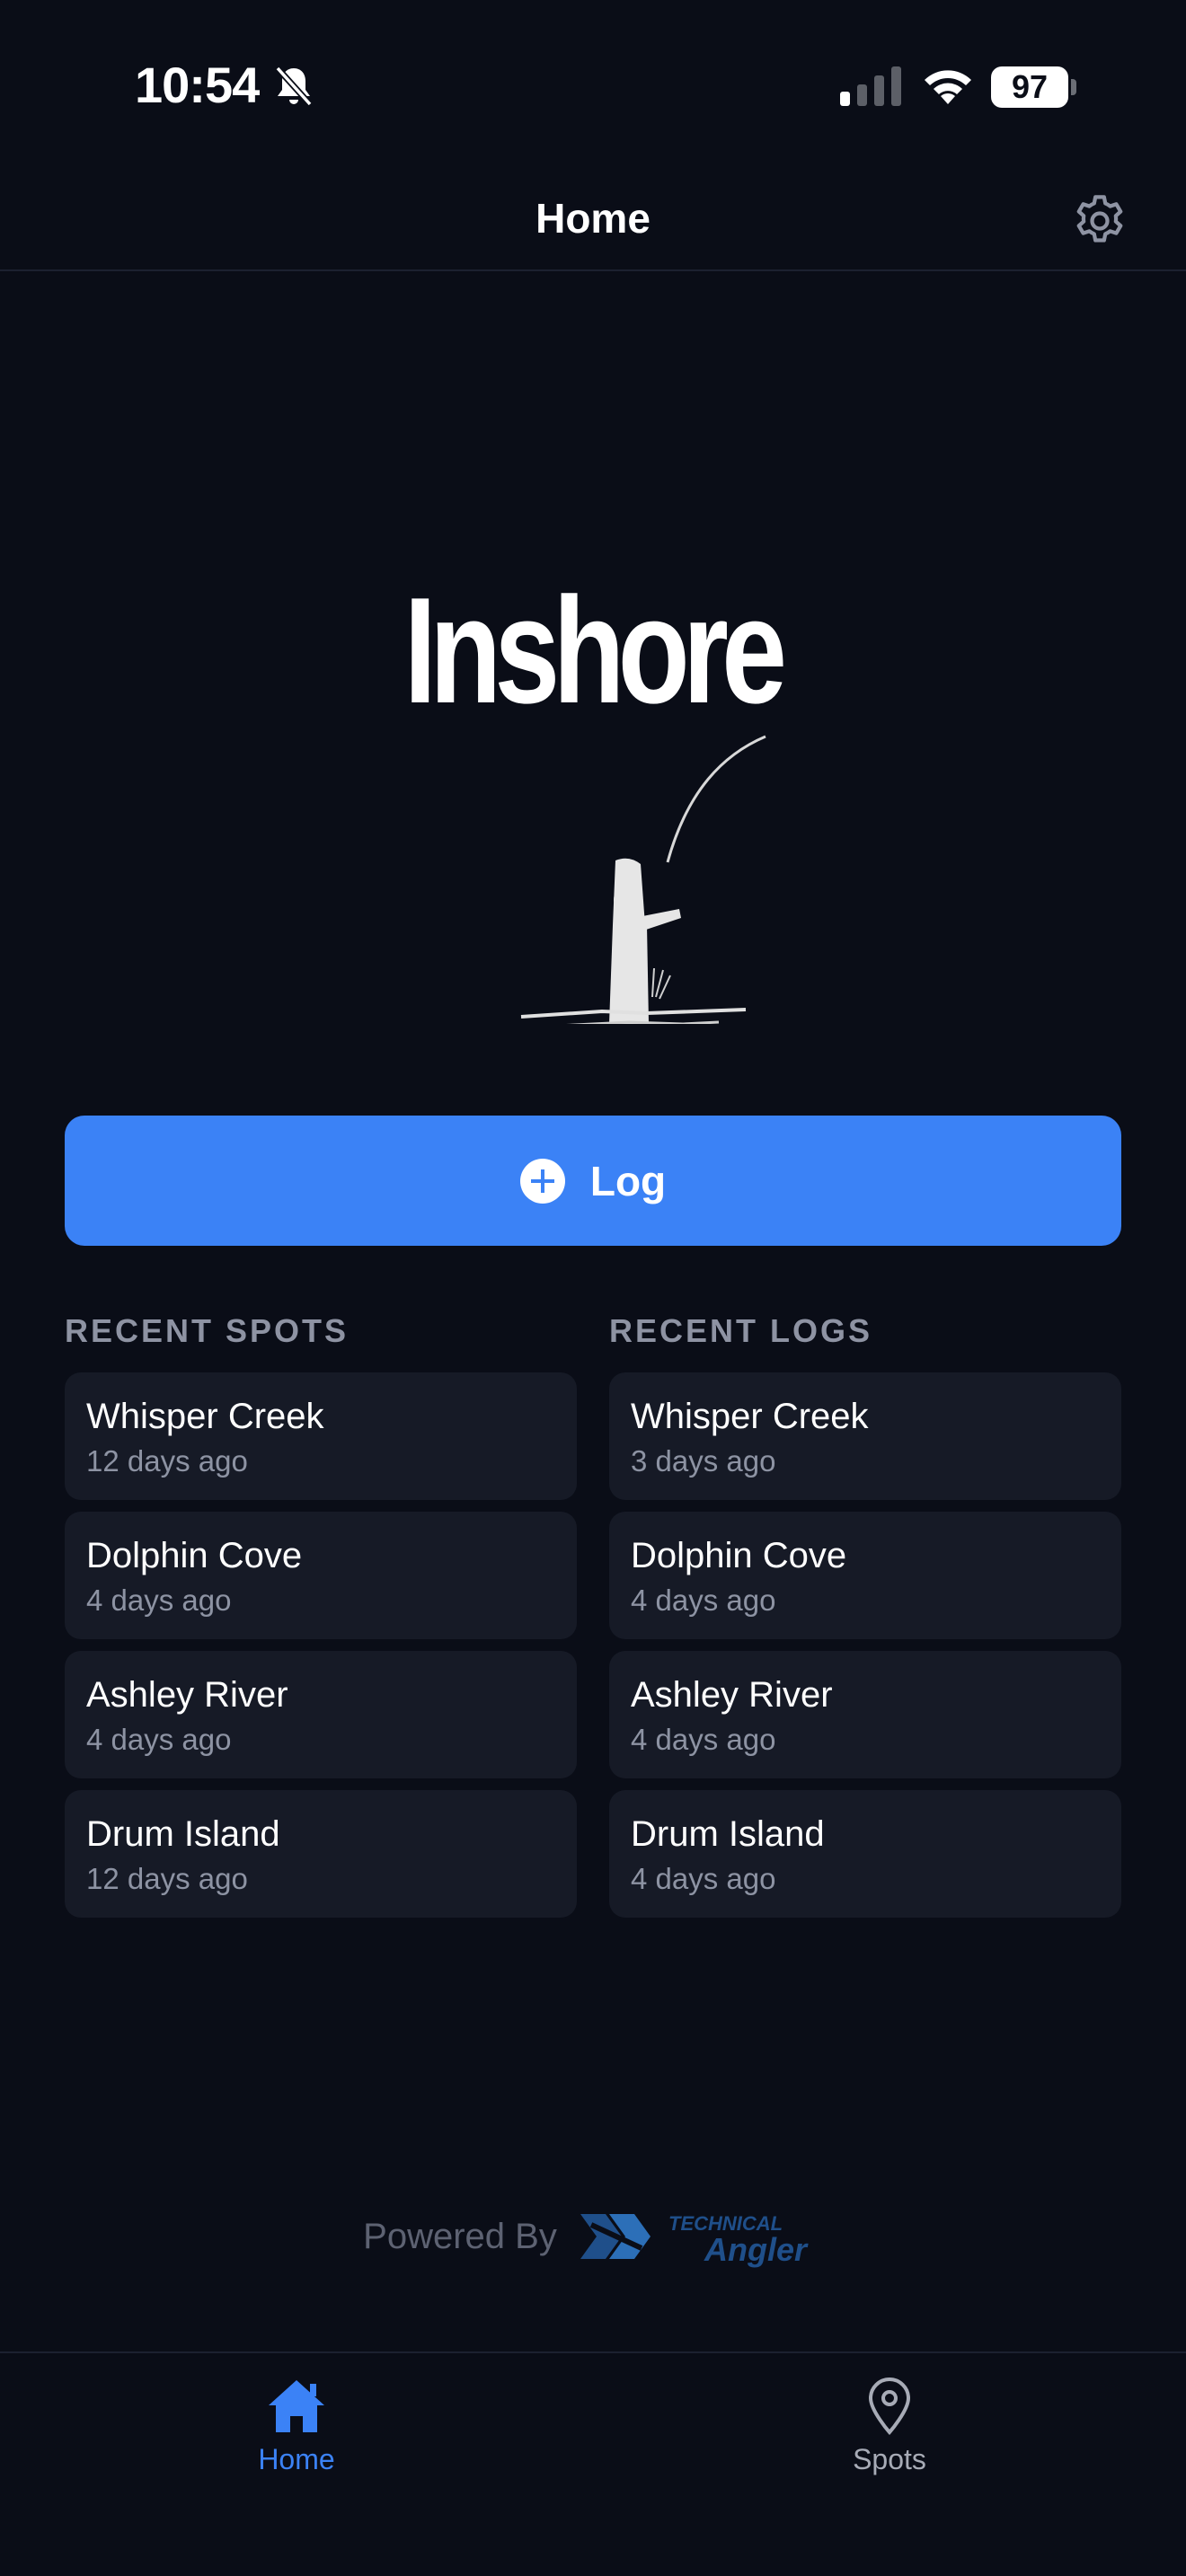 This screenshot has height=2576, width=1186. I want to click on log-spot-name: Dolphin Cove, so click(739, 1555).